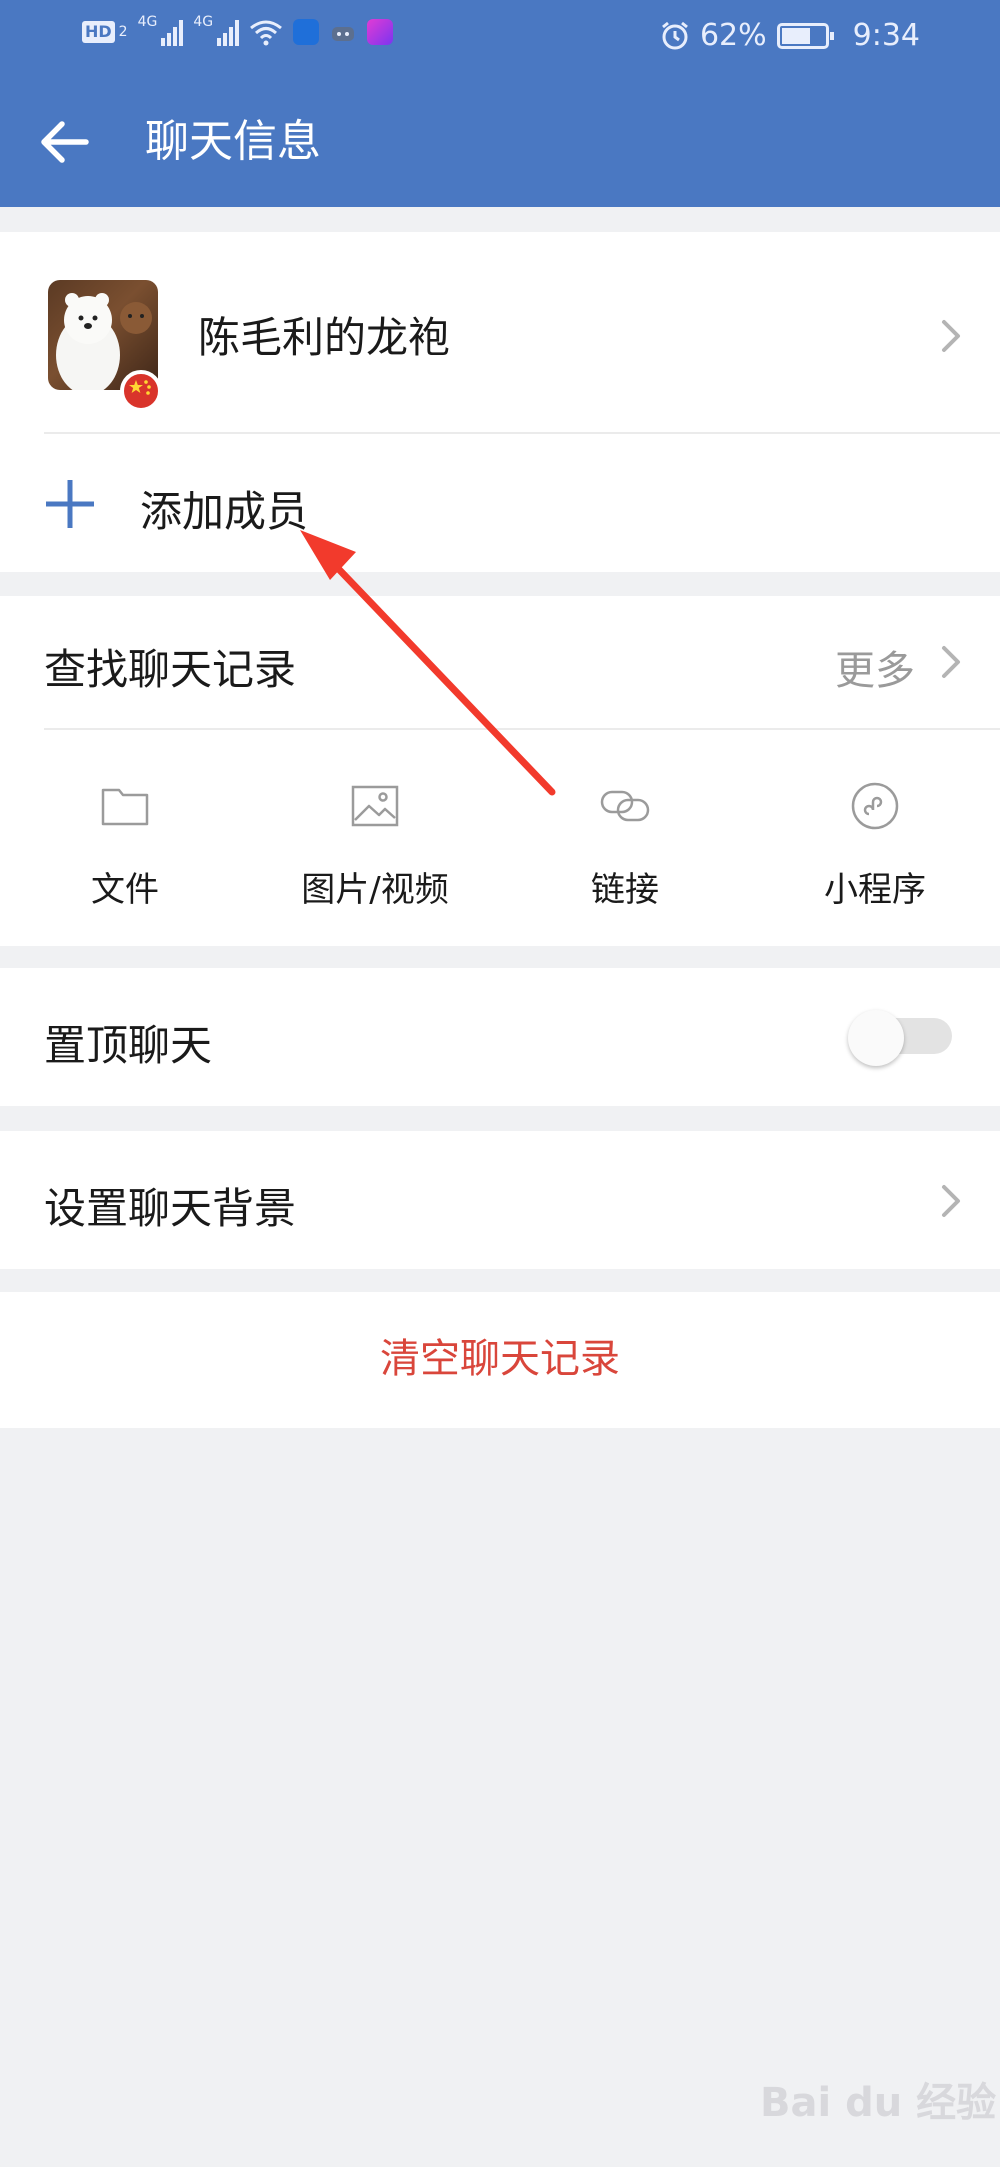 Image resolution: width=1000 pixels, height=2167 pixels. Describe the element at coordinates (500, 503) in the screenshot. I see `add-member-button: 添加成员` at that location.